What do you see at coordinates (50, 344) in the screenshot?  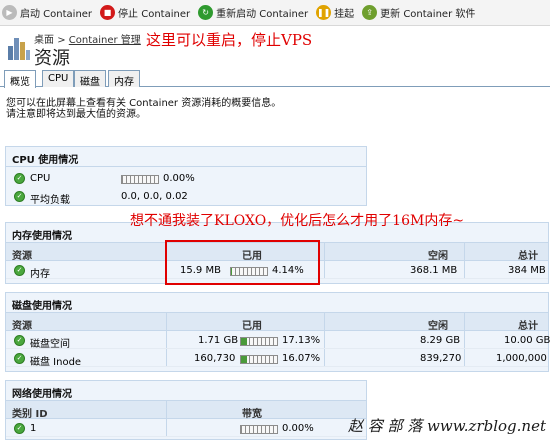 I see `disk-space-label: 磁盘空间` at bounding box center [50, 344].